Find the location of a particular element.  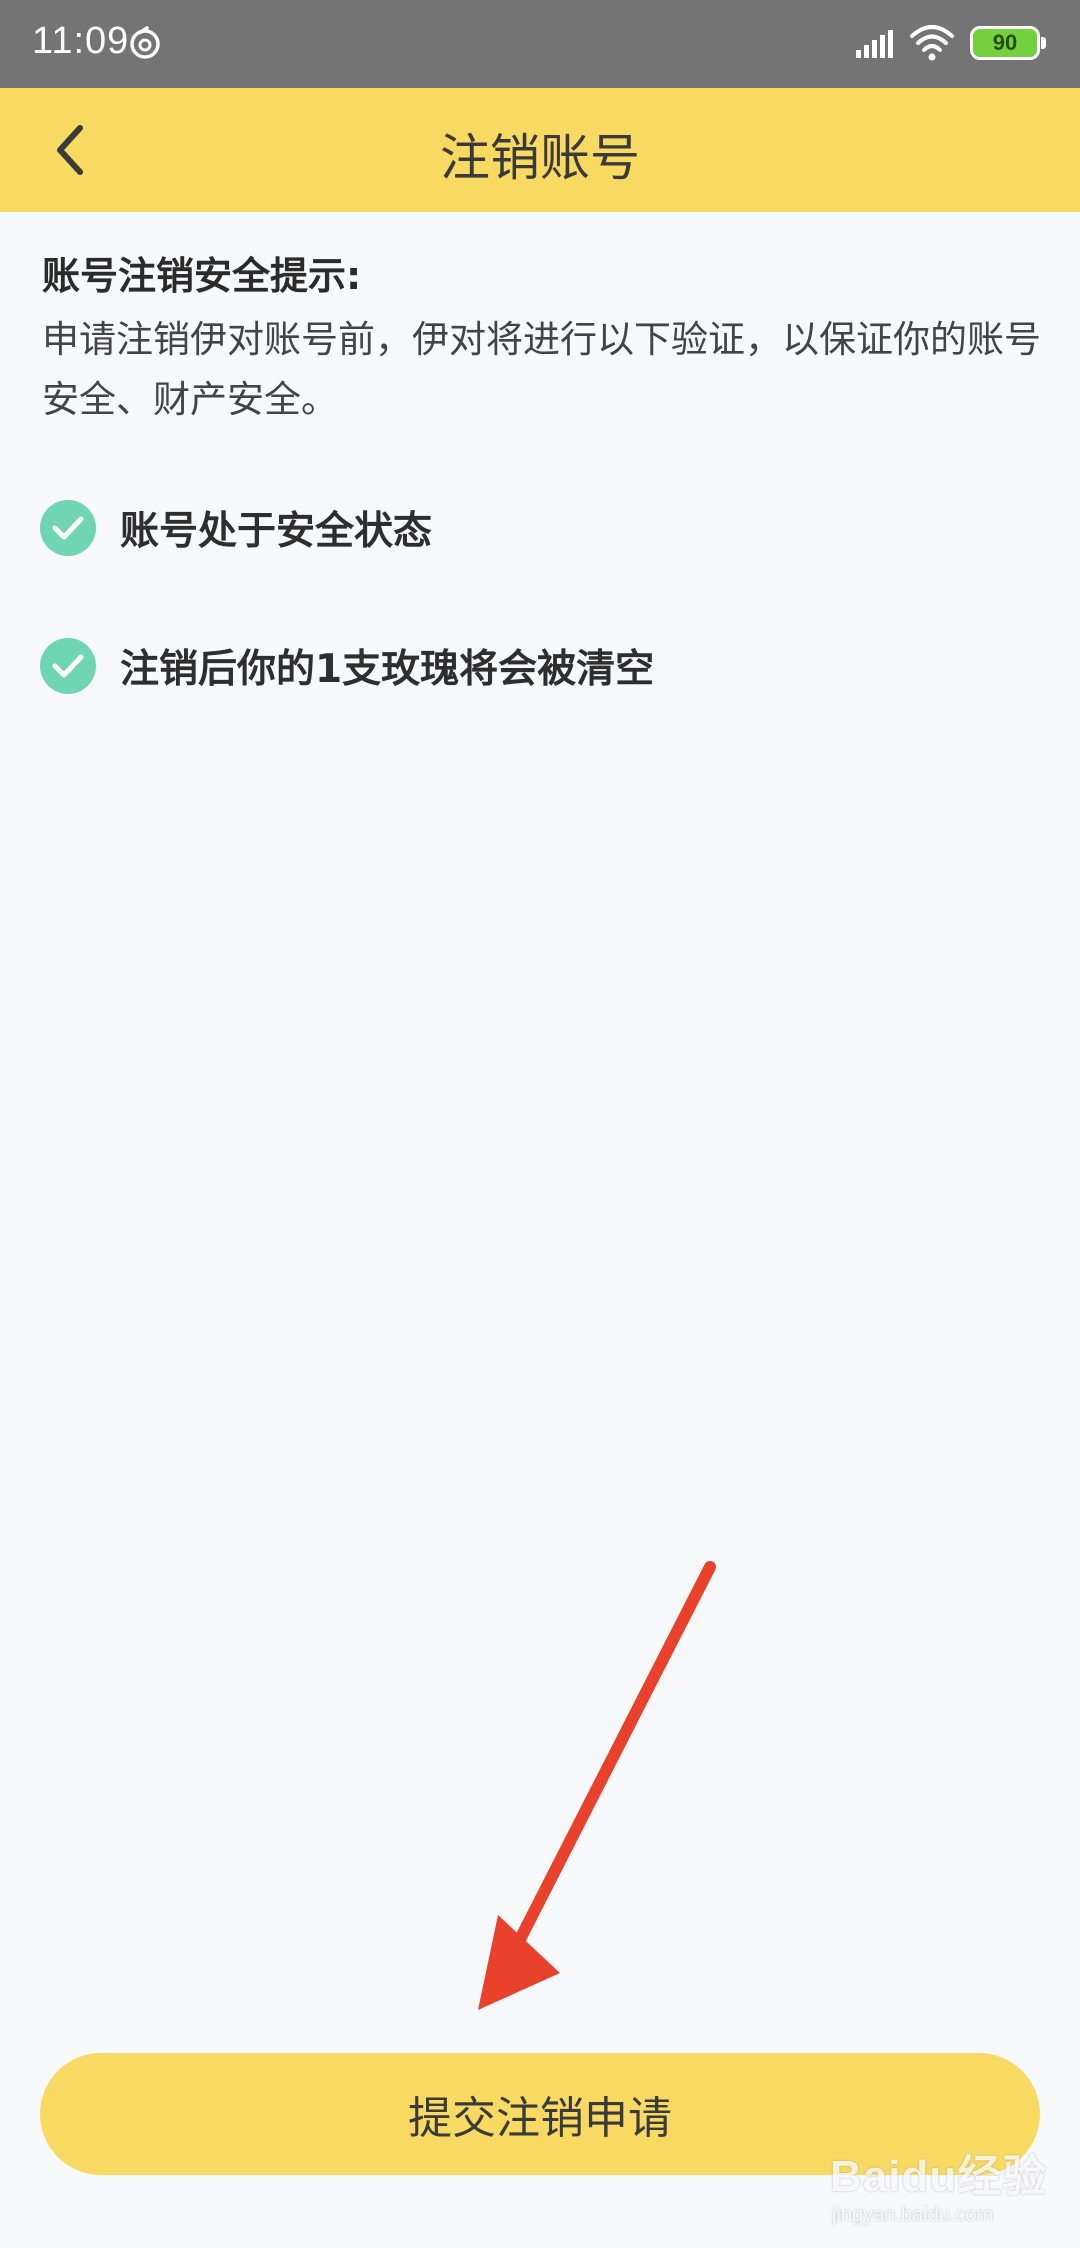

netease-music-icon is located at coordinates (145, 42).